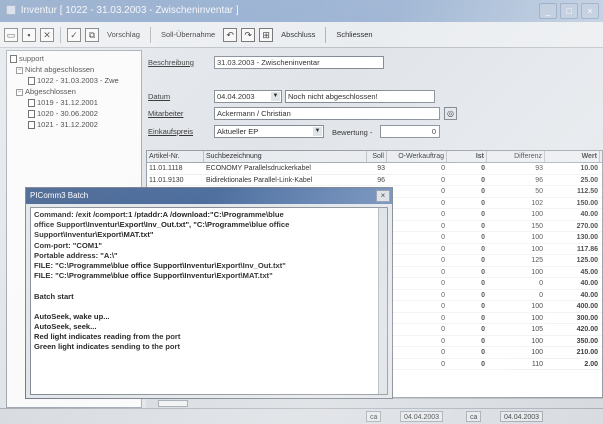  What do you see at coordinates (537, 203) in the screenshot?
I see `cell-diff: 102` at bounding box center [537, 203].